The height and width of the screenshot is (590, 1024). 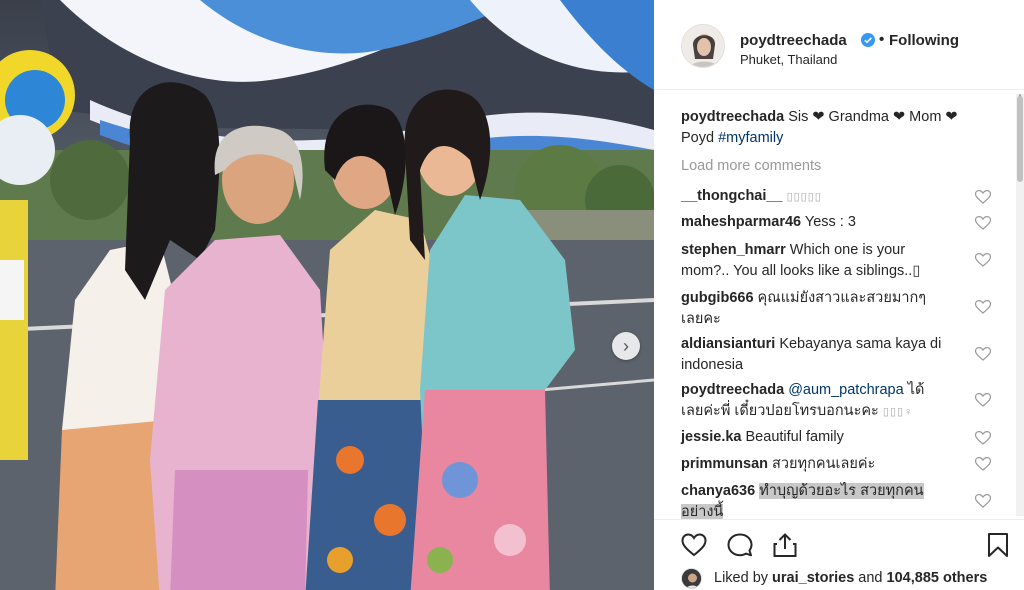 I want to click on comment-text-selected: ทำบุญด้วยอะไร สวยทุกคน, so click(x=841, y=491).